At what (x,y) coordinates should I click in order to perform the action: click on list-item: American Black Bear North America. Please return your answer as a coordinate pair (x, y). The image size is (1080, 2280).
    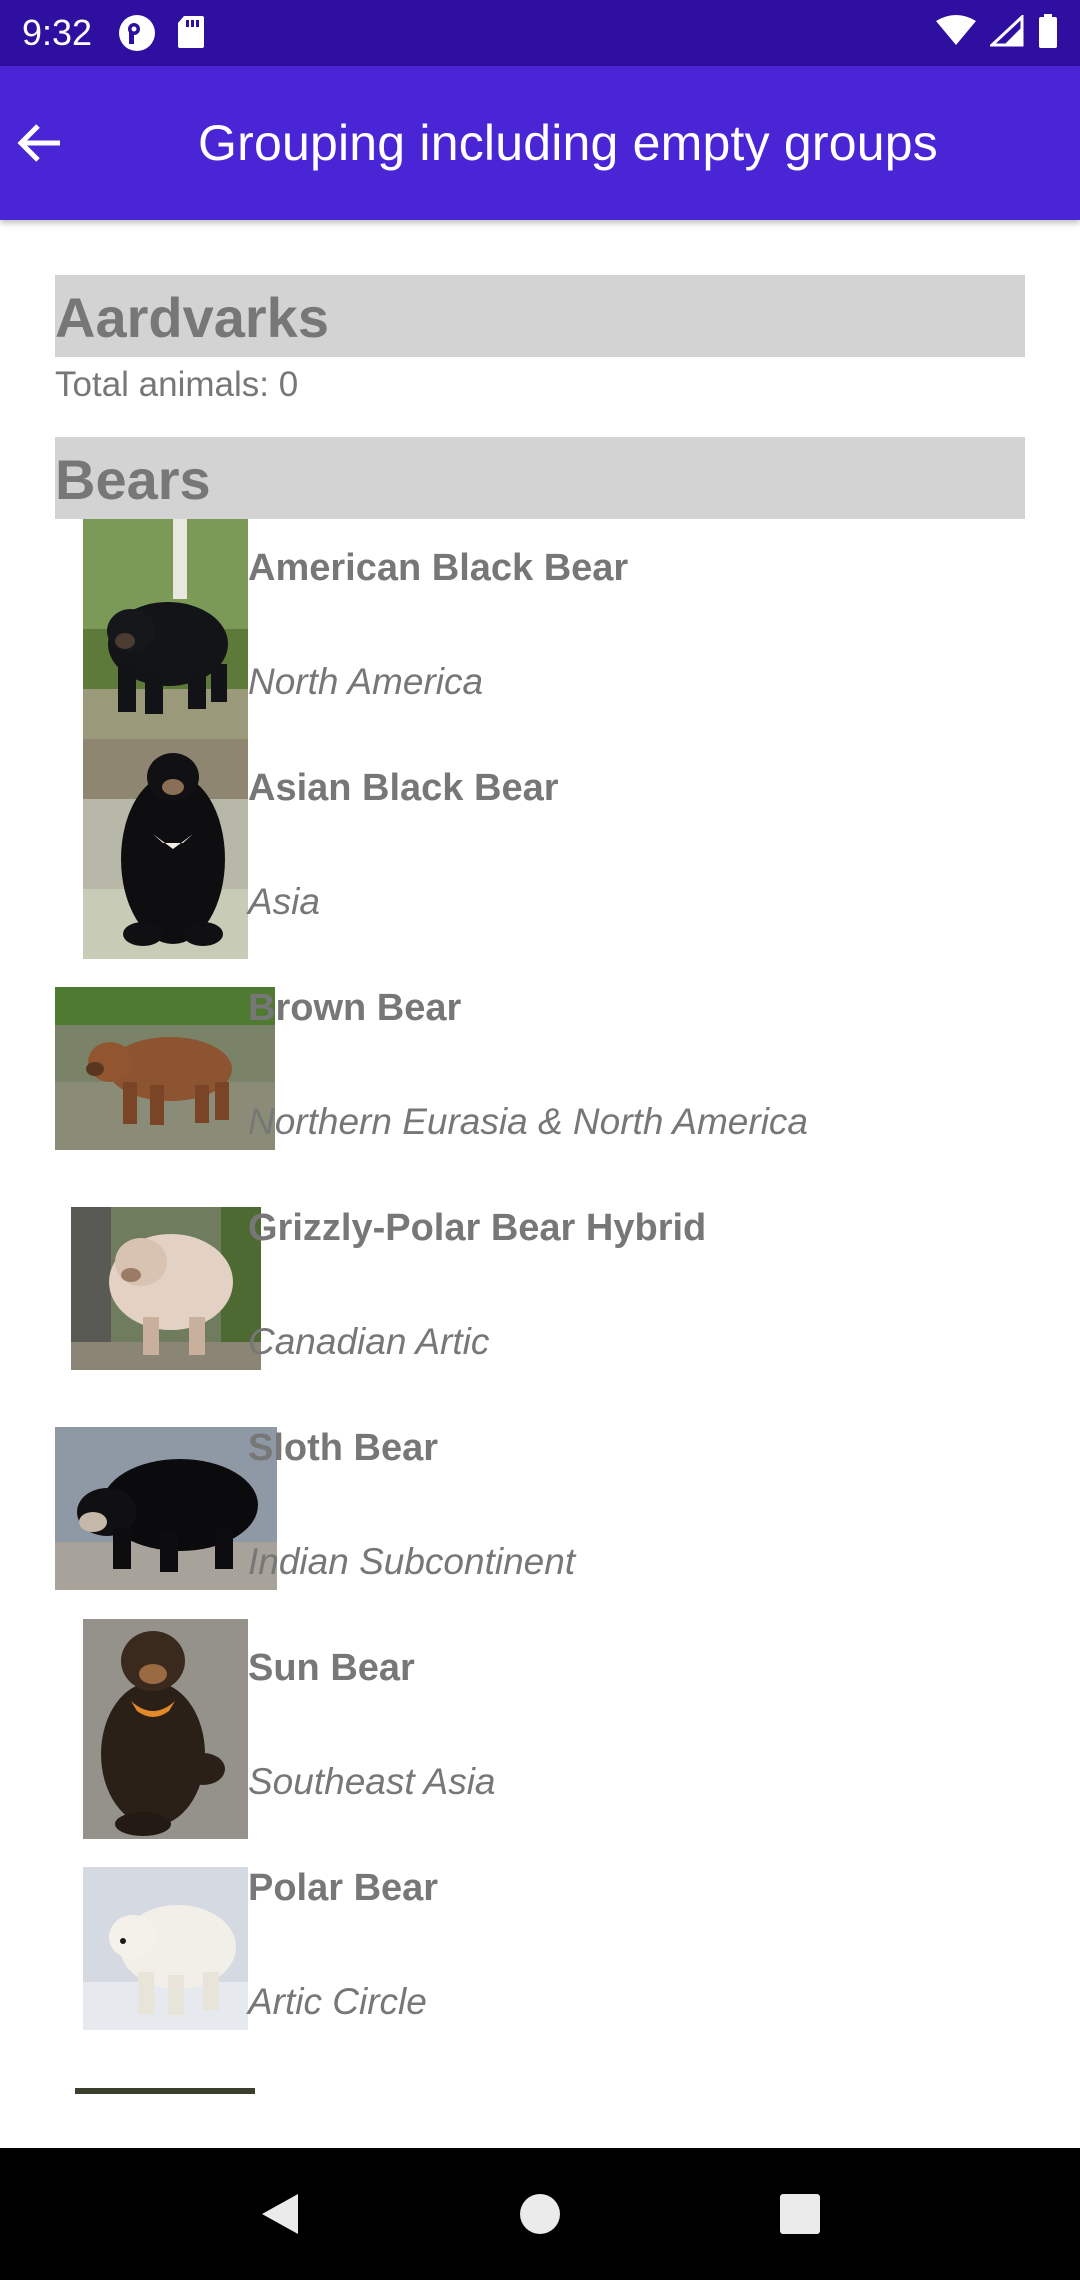
    Looking at the image, I should click on (540, 629).